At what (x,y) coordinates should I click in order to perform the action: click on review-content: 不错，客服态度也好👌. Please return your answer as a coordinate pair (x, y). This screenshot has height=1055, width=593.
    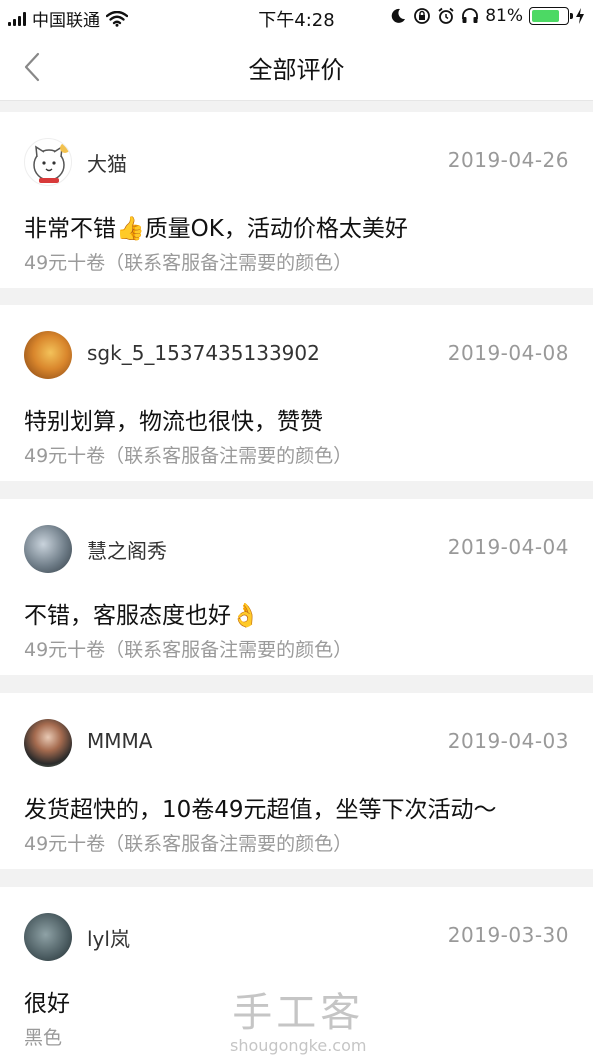
    Looking at the image, I should click on (142, 616).